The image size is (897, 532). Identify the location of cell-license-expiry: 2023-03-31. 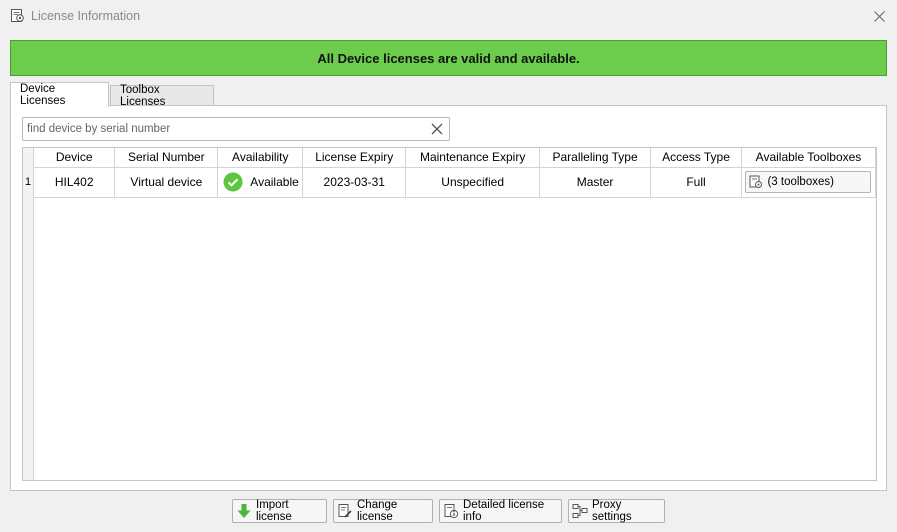
(354, 182).